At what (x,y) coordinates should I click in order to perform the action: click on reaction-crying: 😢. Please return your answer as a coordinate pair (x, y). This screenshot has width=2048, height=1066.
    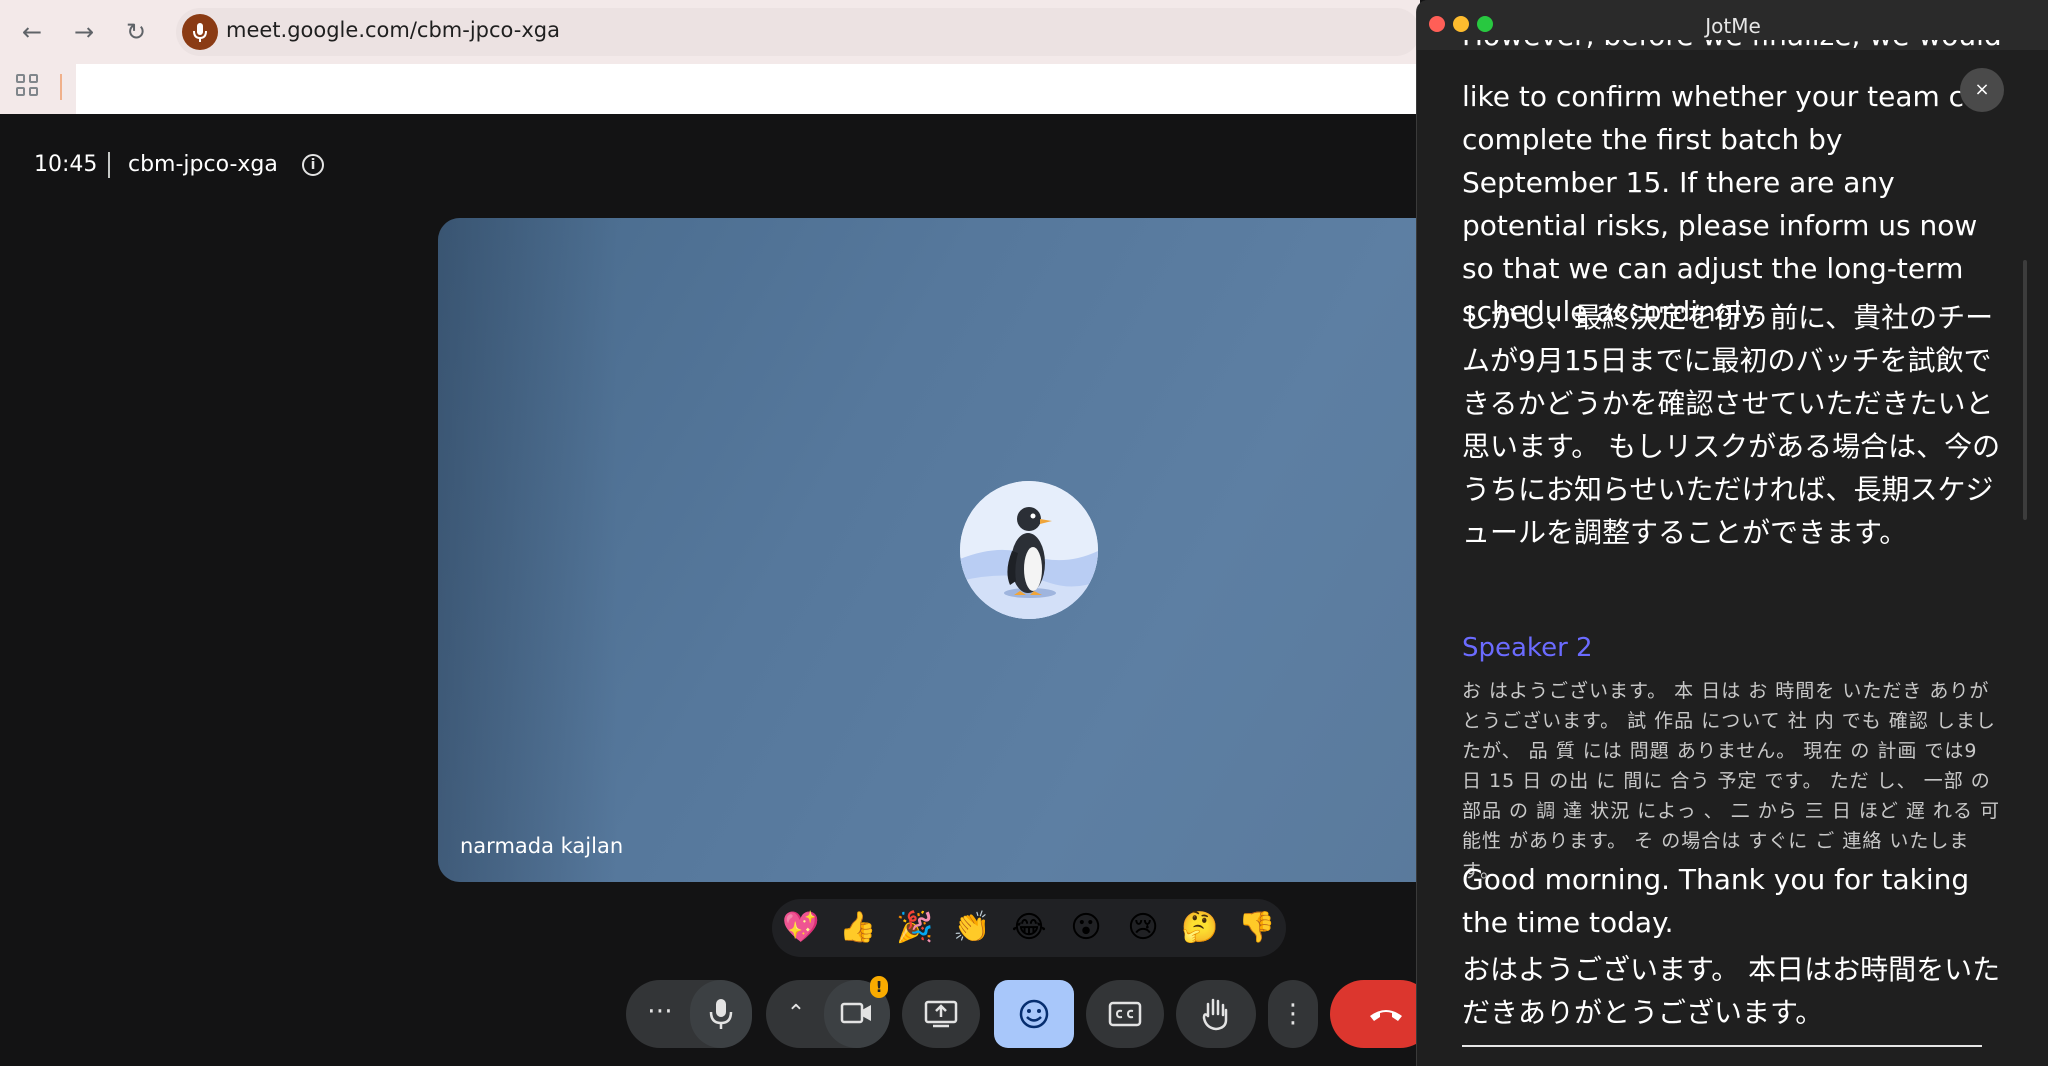
    Looking at the image, I should click on (1143, 928).